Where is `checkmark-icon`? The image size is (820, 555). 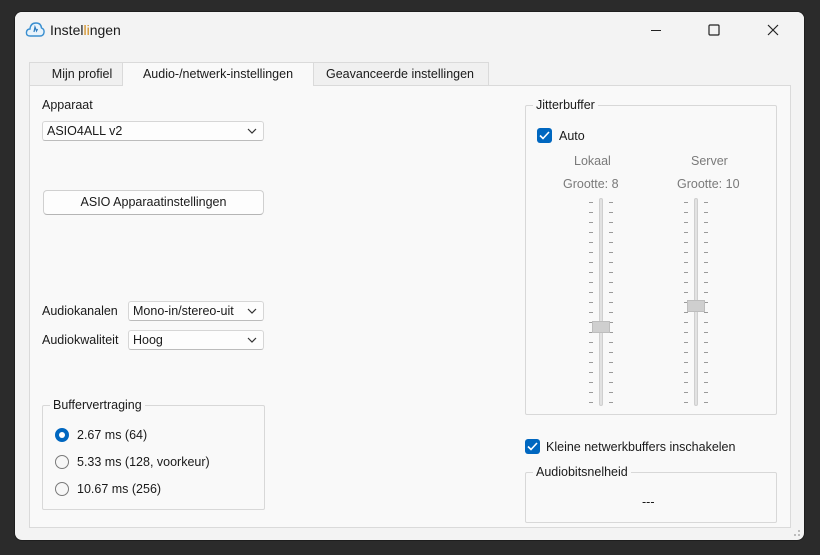 checkmark-icon is located at coordinates (532, 446).